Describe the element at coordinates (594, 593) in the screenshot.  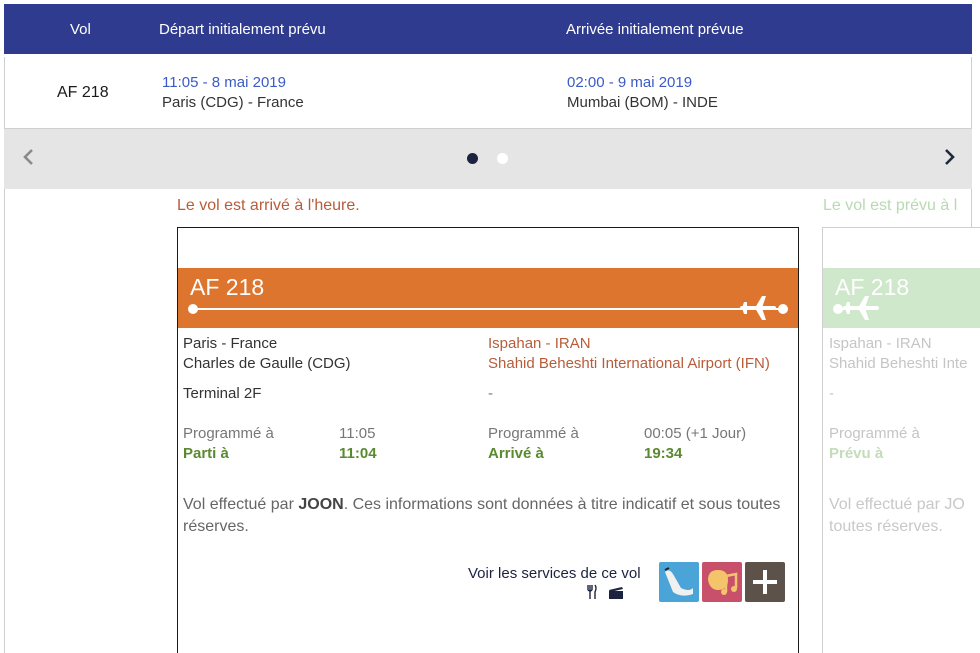
I see `meal-icon` at that location.